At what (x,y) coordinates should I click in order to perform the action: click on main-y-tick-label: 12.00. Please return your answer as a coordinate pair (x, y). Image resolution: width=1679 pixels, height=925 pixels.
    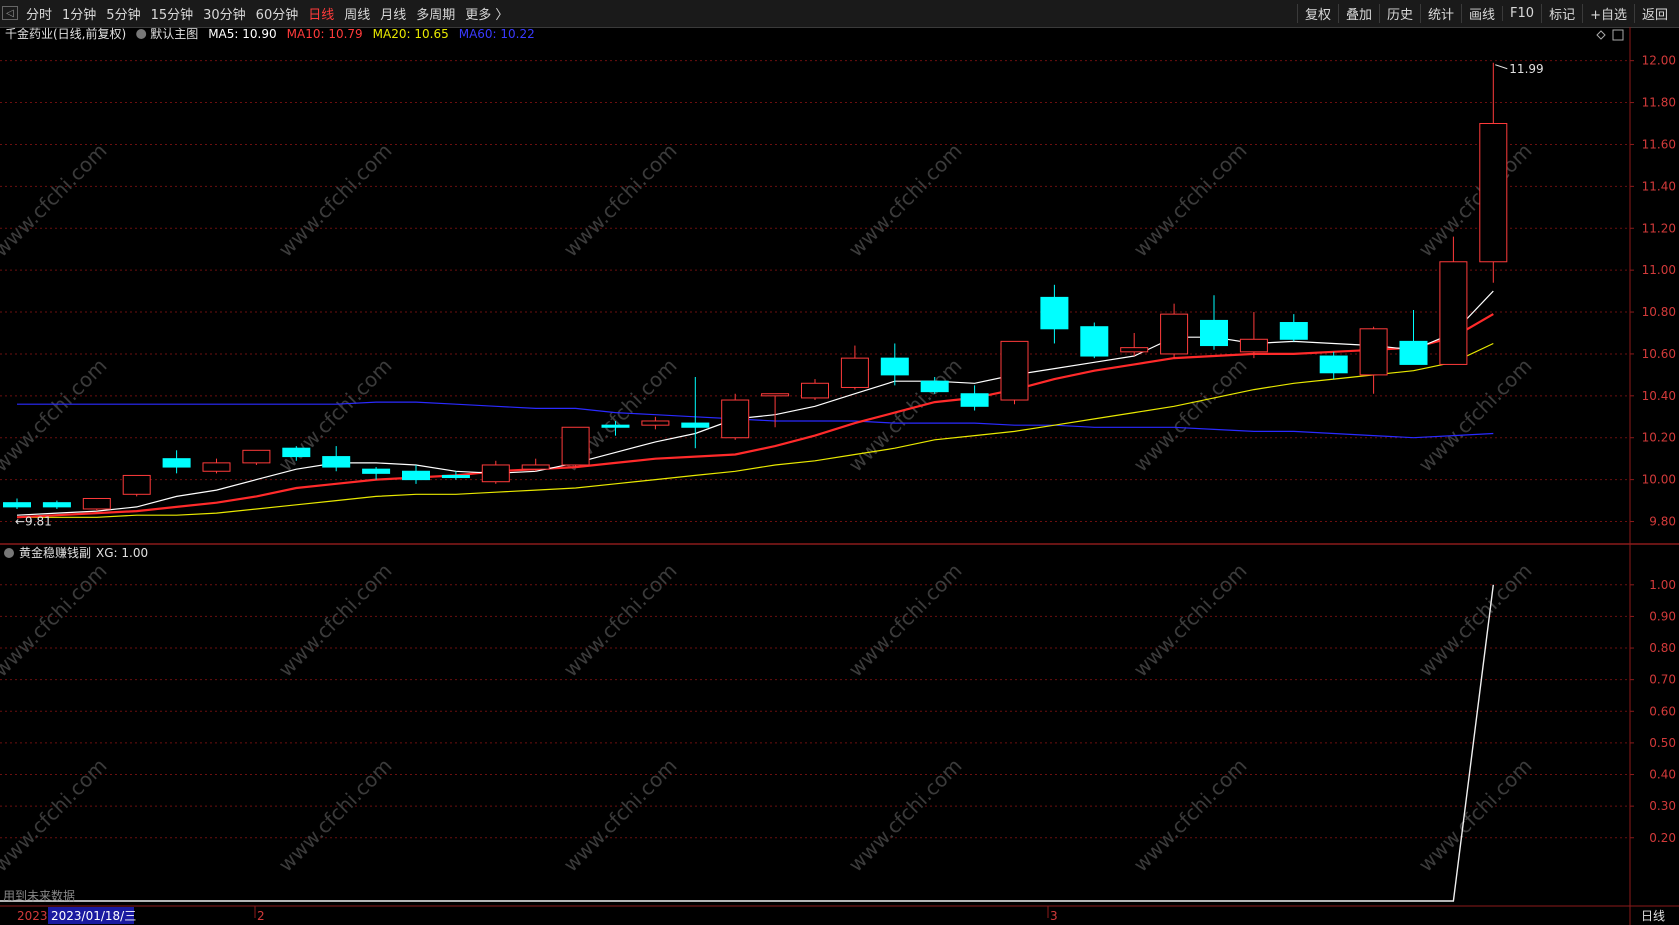
    Looking at the image, I should click on (1659, 61).